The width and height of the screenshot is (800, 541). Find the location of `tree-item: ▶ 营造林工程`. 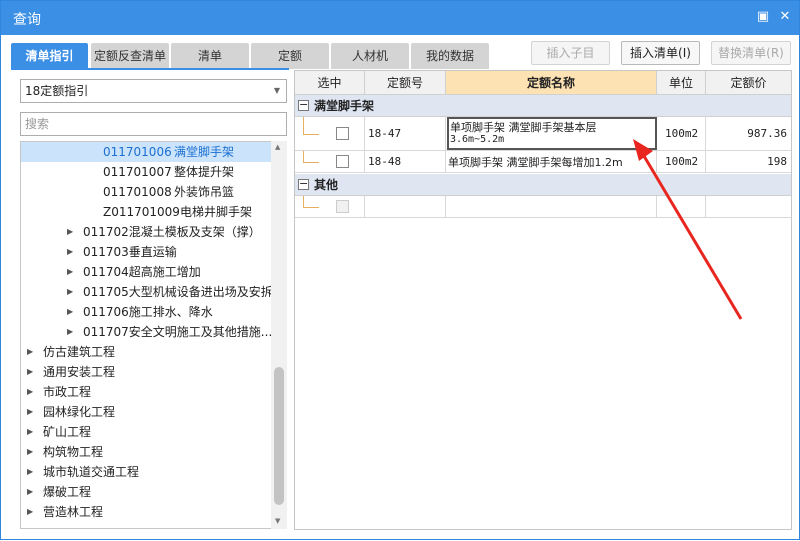

tree-item: ▶ 营造林工程 is located at coordinates (147, 512).